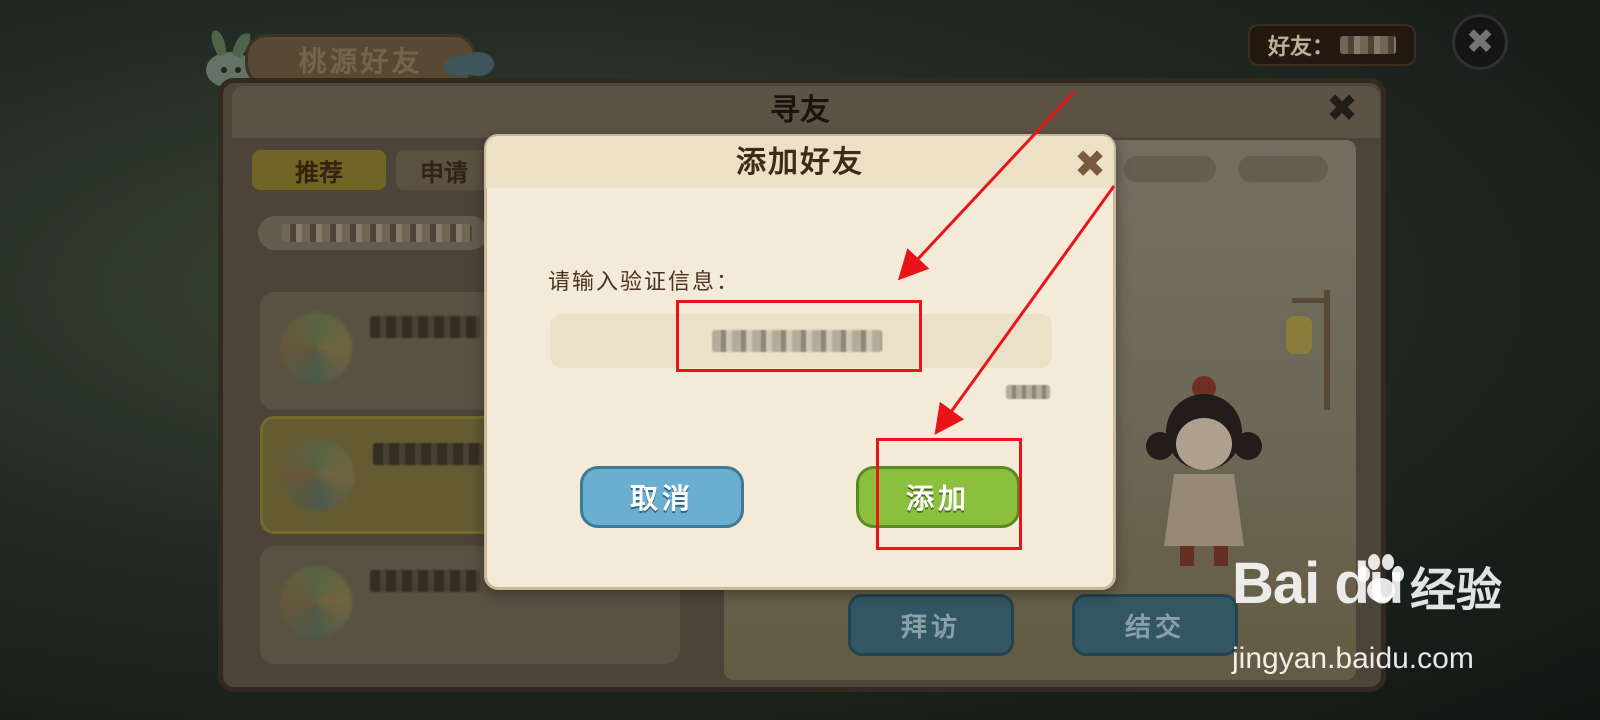 The image size is (1600, 720). I want to click on baidu-watermark: Bai du 经验 jingyan.baidu.com, so click(1397, 620).